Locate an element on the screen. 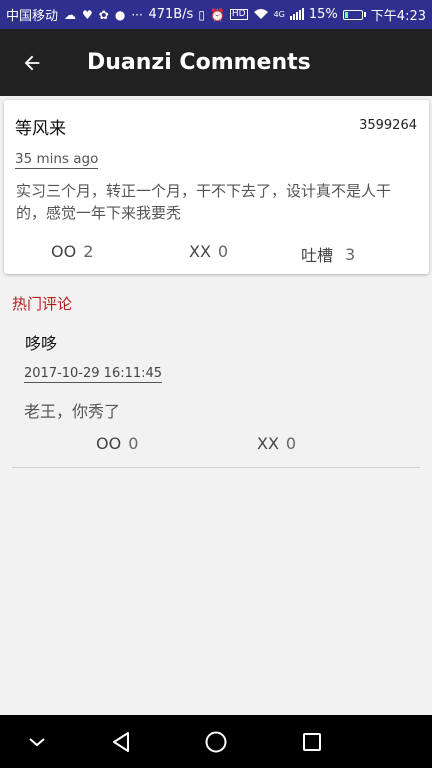 The image size is (432, 768). oo-vote-button: OO 0 is located at coordinates (117, 443).